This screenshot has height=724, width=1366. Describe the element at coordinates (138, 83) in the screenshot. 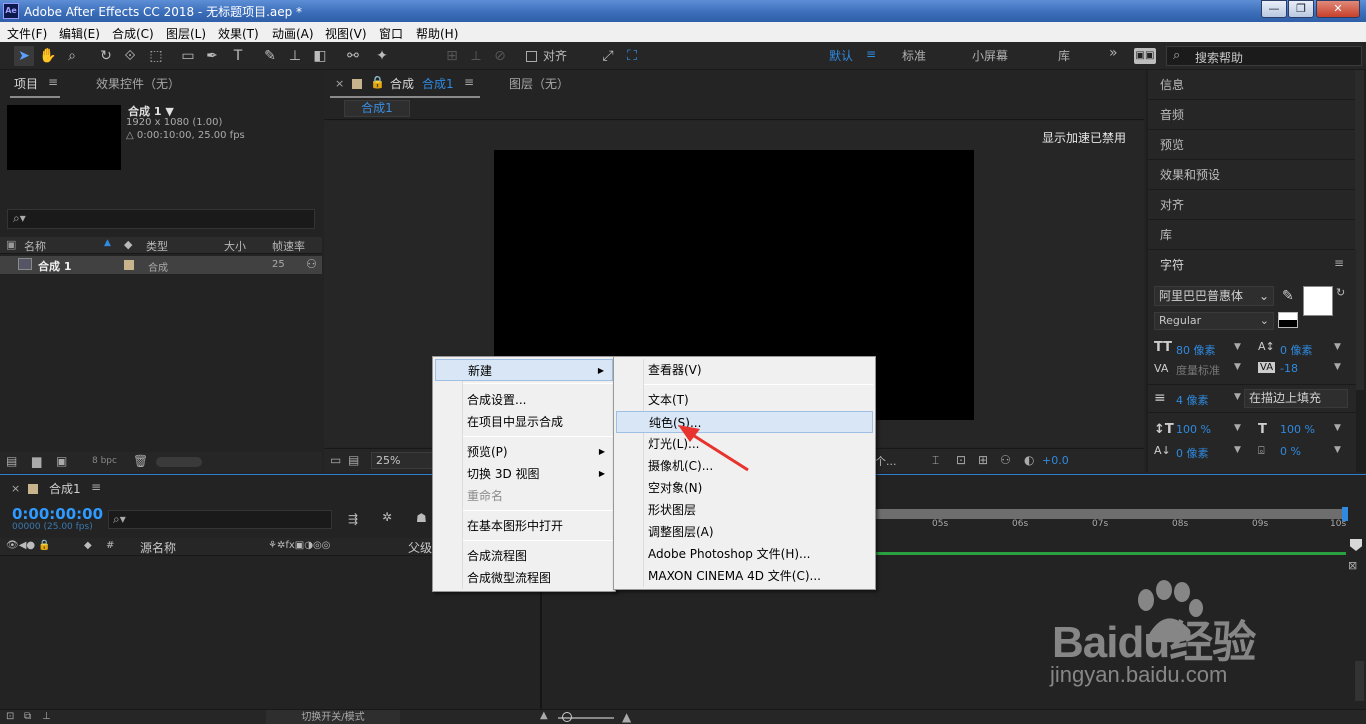

I see `tab-effect-controls: 效果控件（无）` at that location.